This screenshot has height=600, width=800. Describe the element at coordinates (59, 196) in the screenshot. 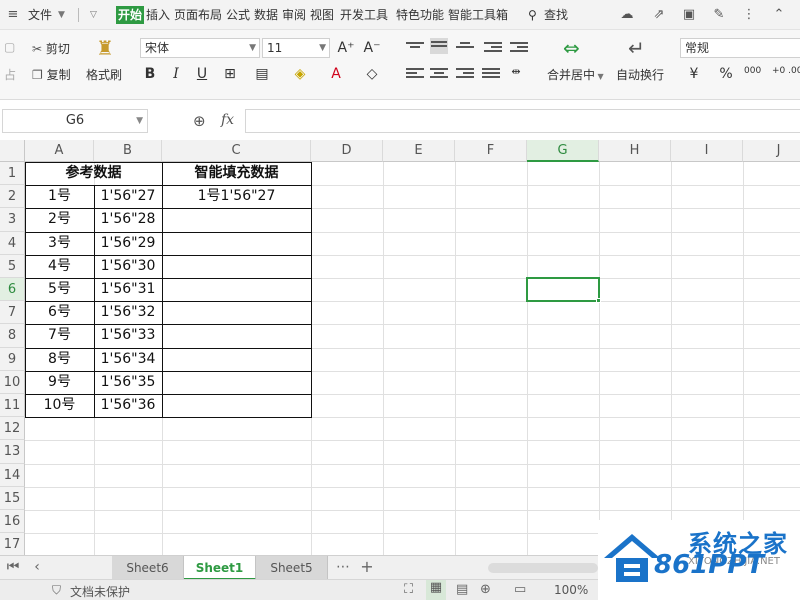

I see `cell-a2: 1号` at that location.